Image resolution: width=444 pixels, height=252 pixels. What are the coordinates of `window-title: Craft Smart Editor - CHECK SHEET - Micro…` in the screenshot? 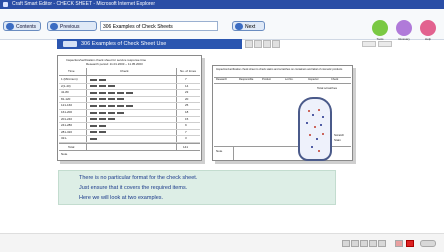 It's located at (84, 4).